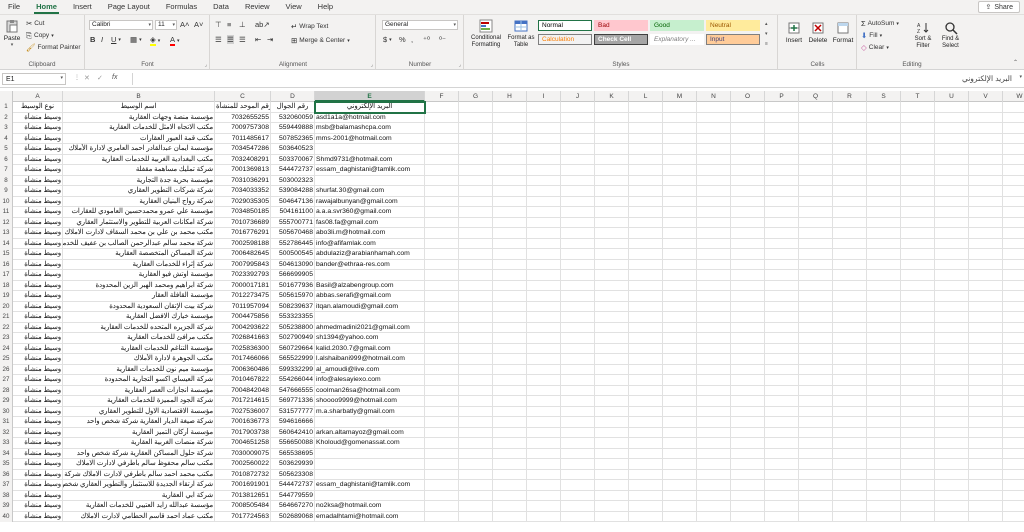 This screenshot has height=532, width=1024. I want to click on cell-f37, so click(442, 485).